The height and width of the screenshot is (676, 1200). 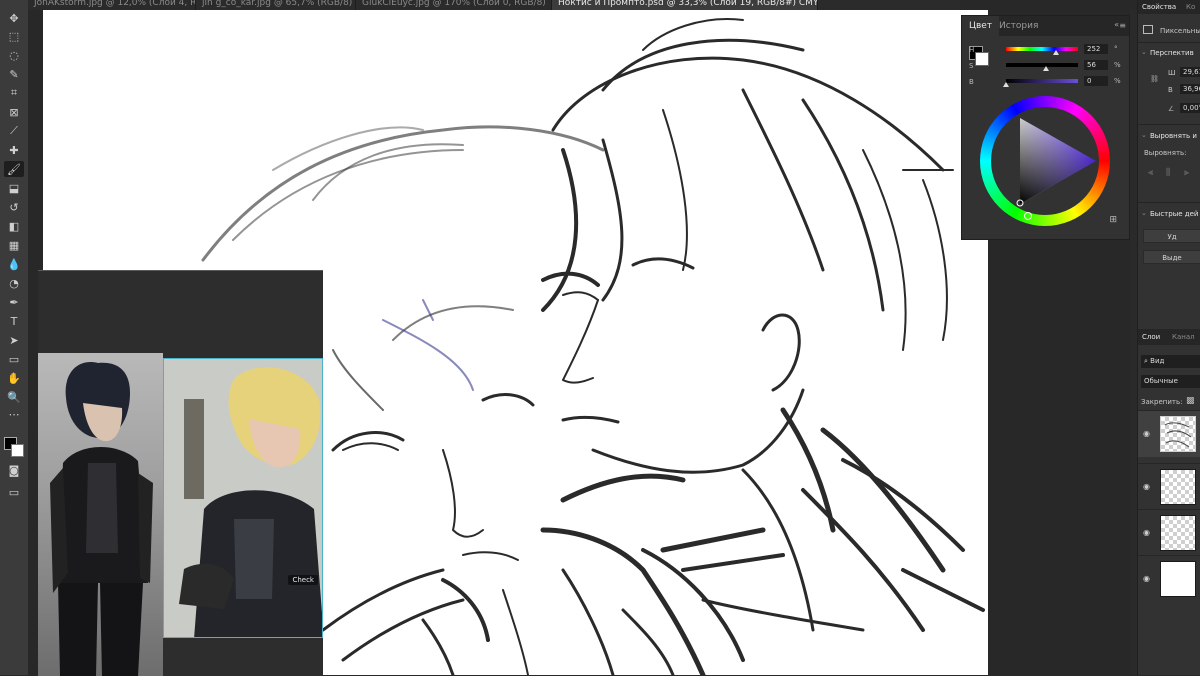 What do you see at coordinates (1183, 337) in the screenshot?
I see `tab-channels: Канал` at bounding box center [1183, 337].